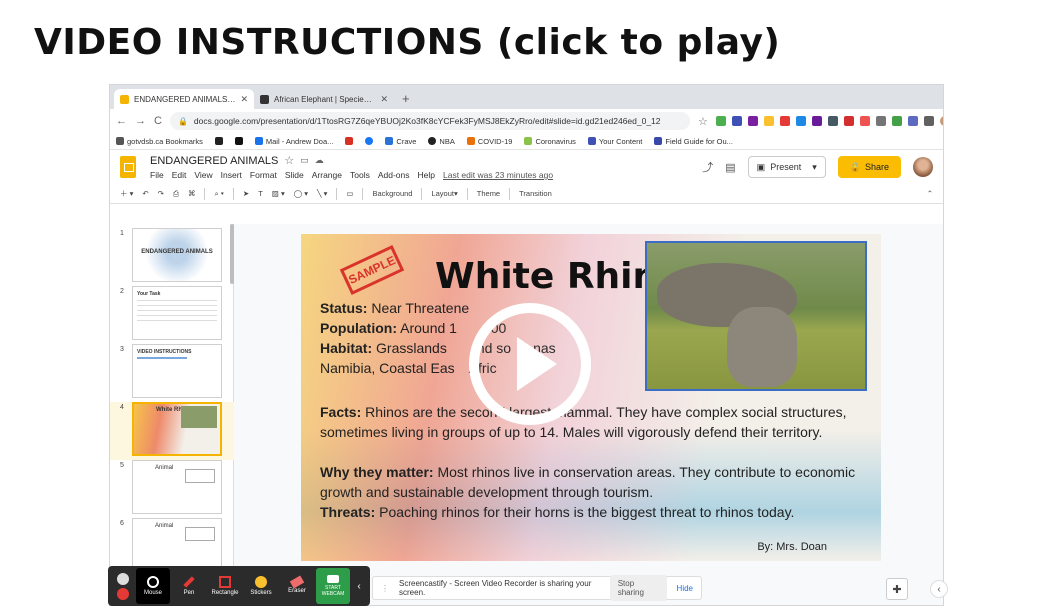  Describe the element at coordinates (489, 141) in the screenshot. I see `bookmark-item: COVID-19` at that location.